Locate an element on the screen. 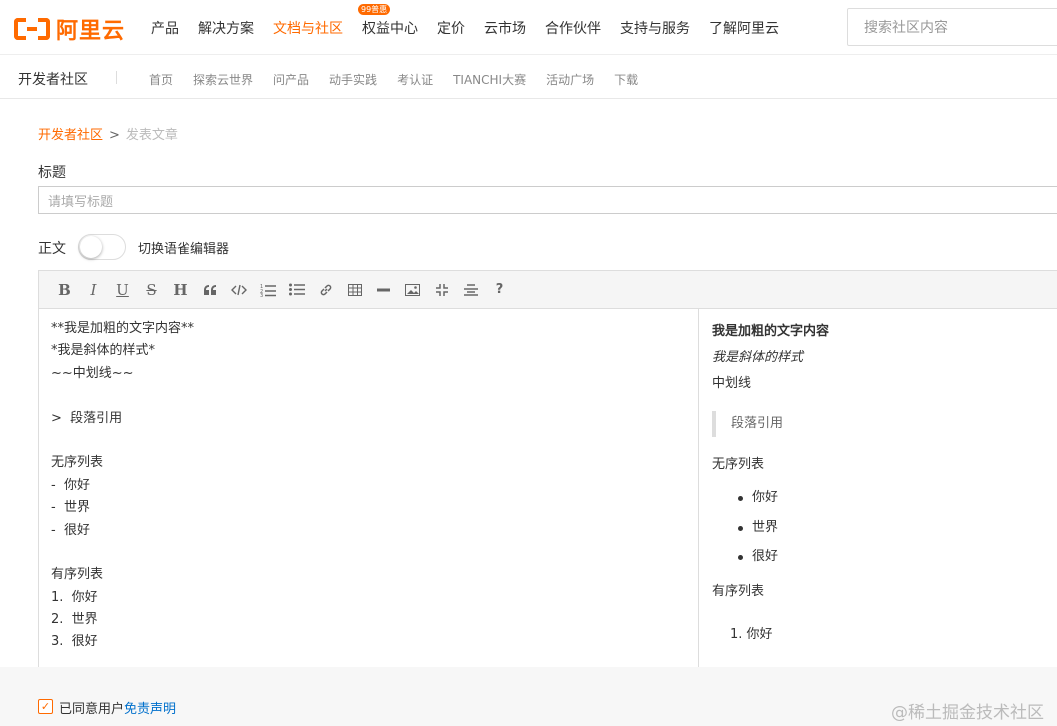 This screenshot has height=726, width=1057. check-icon: ✓ is located at coordinates (45, 706).